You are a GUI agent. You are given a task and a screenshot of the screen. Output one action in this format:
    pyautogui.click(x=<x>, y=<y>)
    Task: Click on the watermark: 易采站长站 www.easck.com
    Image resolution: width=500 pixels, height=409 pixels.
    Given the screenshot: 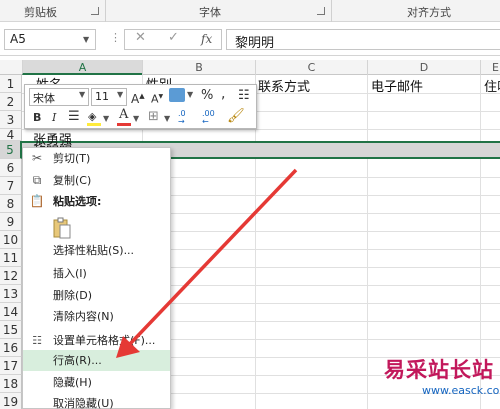 What is the action you would take?
    pyautogui.click(x=441, y=381)
    